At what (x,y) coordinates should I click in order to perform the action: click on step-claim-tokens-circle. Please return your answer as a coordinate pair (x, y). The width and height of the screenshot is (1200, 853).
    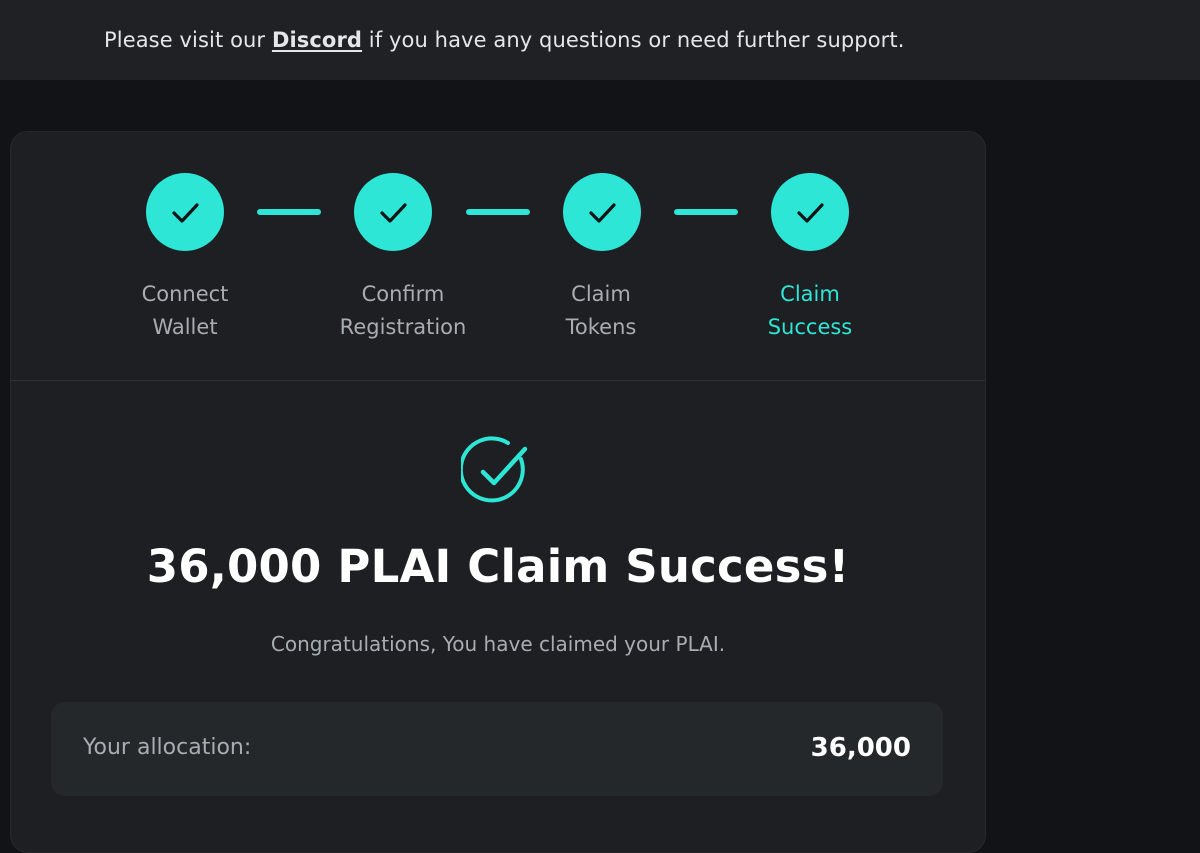
    Looking at the image, I should click on (602, 212).